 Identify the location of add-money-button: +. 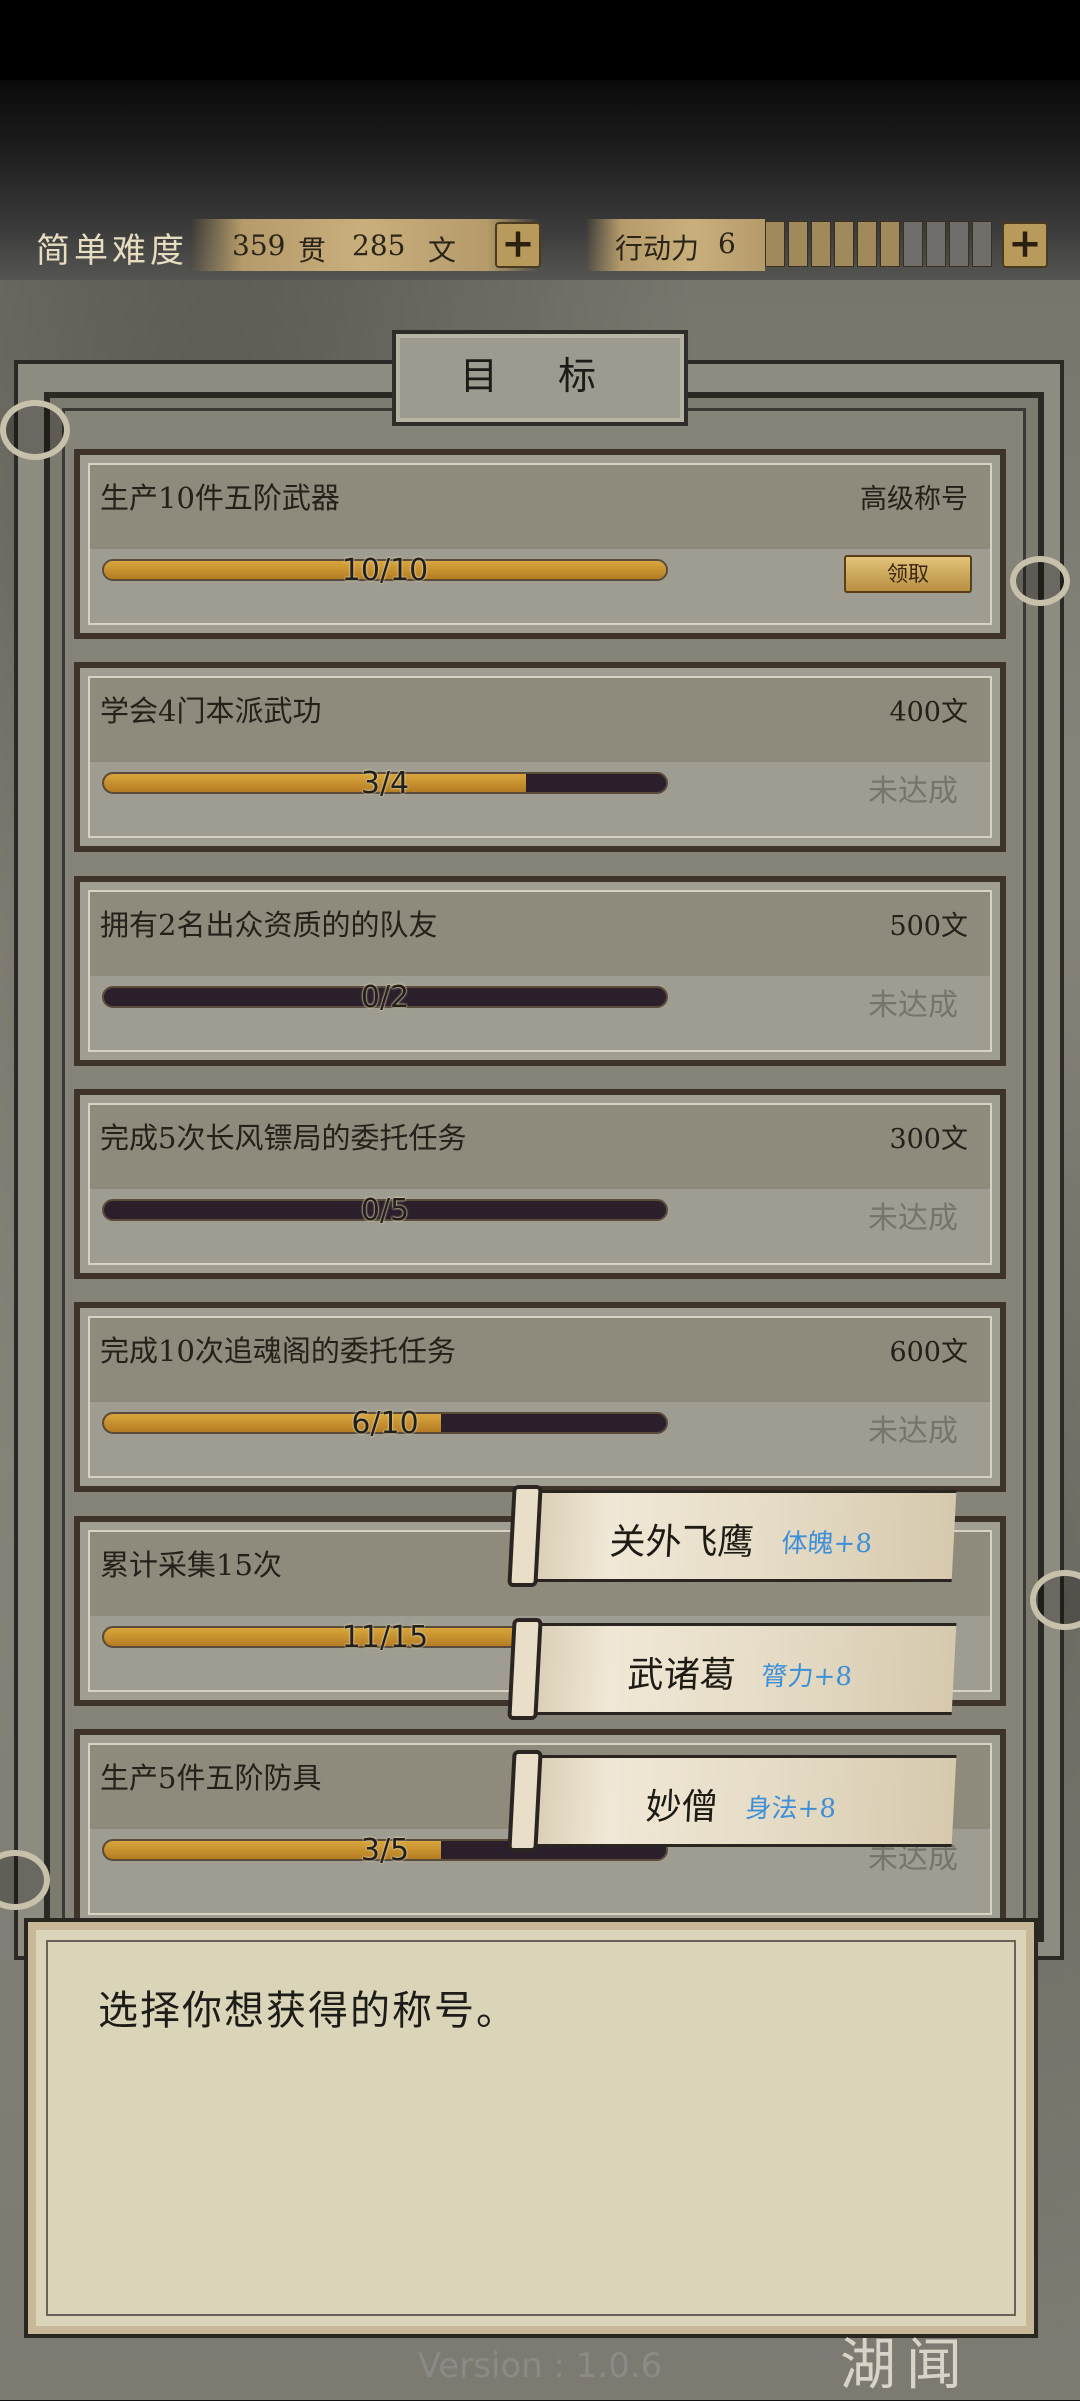
(518, 245).